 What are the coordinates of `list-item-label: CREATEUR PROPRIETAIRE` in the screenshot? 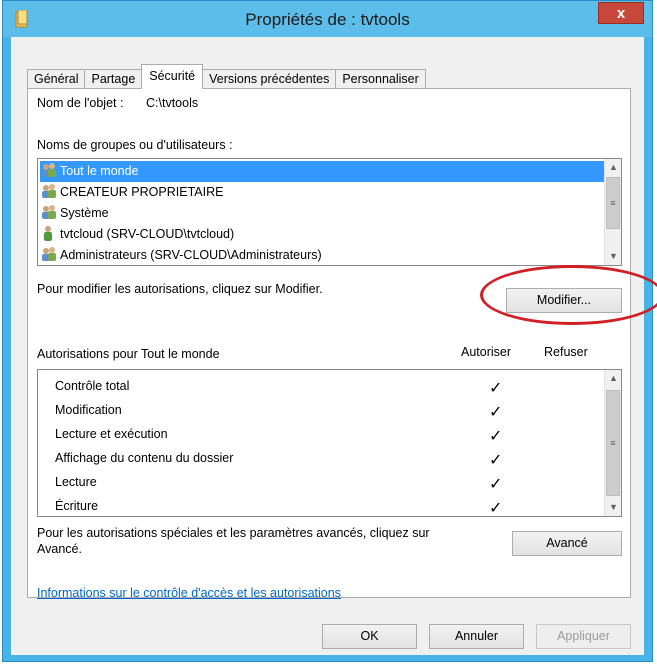 It's located at (142, 192).